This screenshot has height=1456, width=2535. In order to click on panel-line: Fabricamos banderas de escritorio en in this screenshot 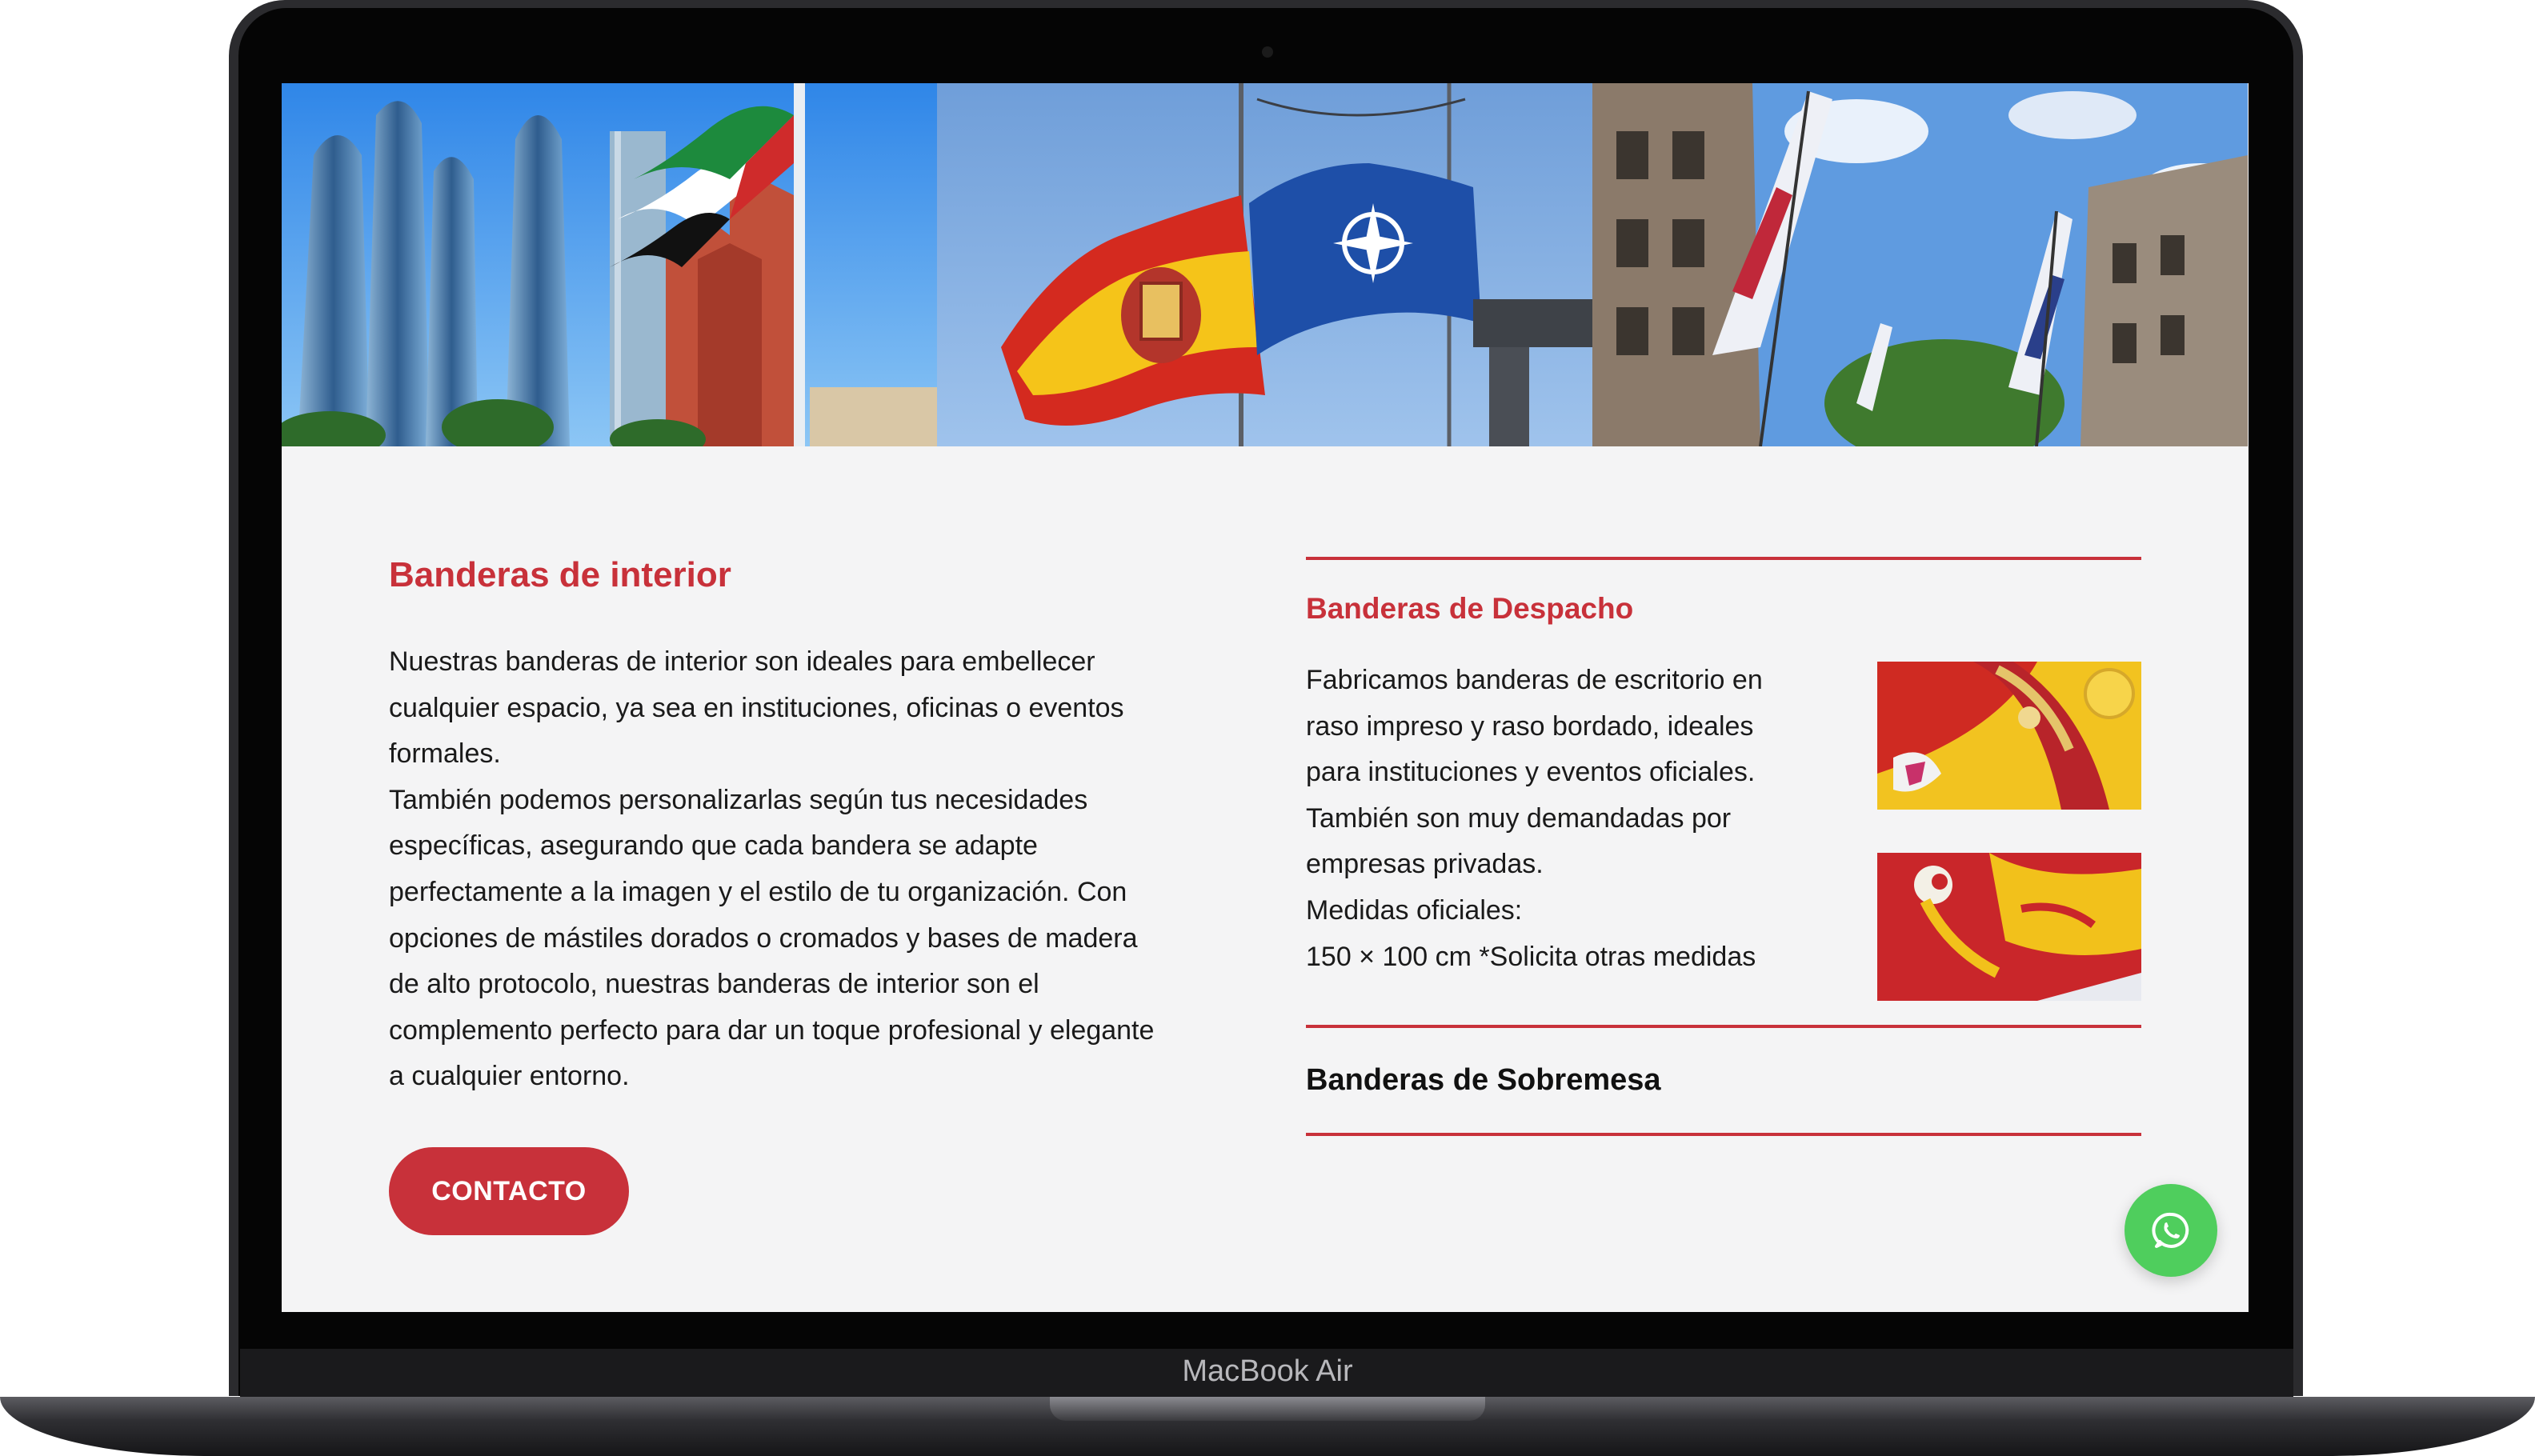, I will do `click(1534, 680)`.